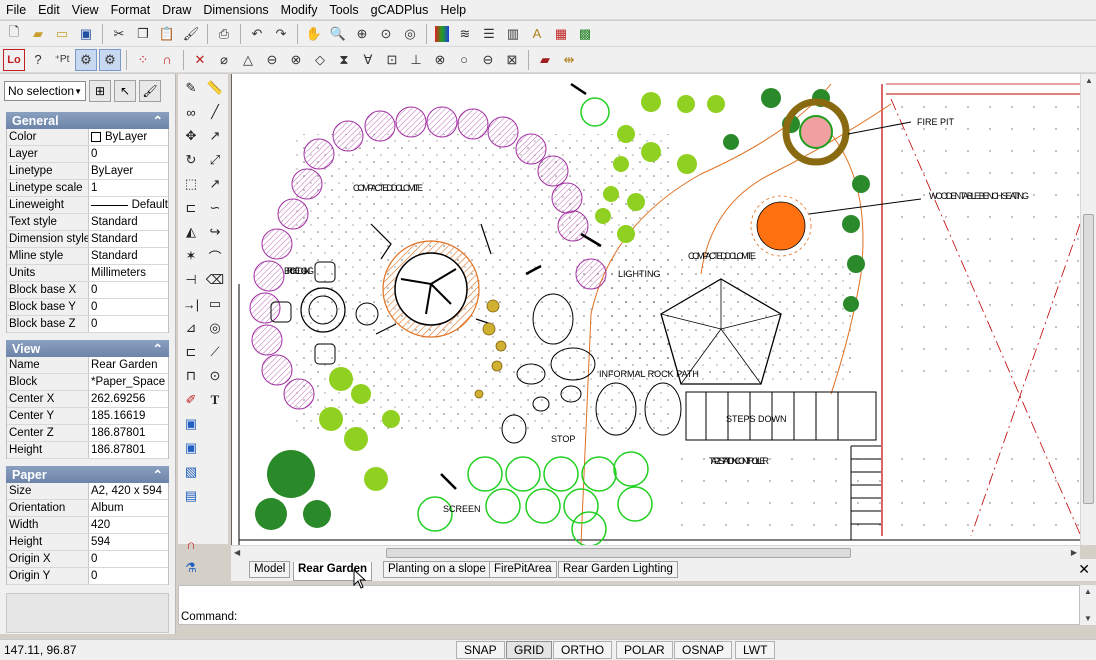 The height and width of the screenshot is (660, 1096). Describe the element at coordinates (167, 34) in the screenshot. I see `paste-icon: 📋` at that location.